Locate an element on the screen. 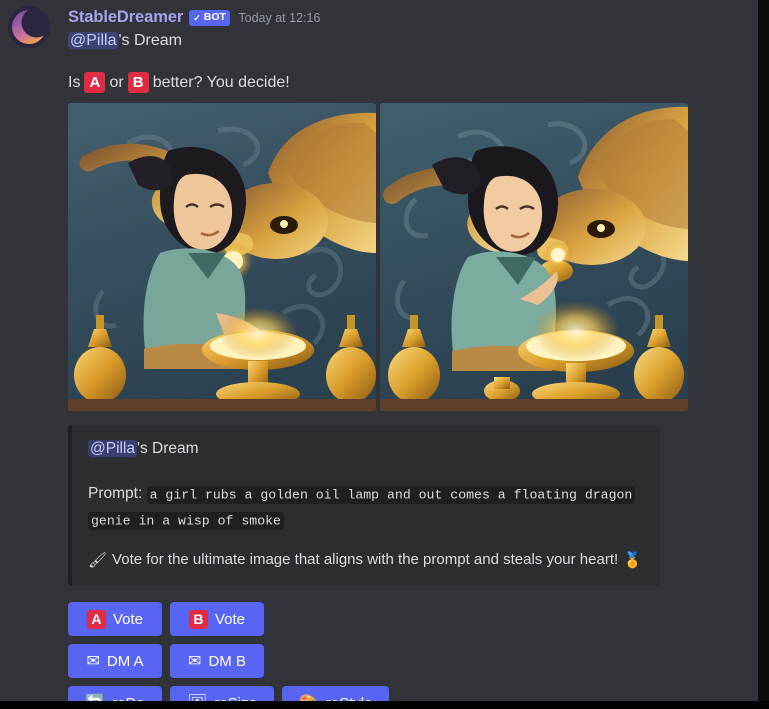 Image resolution: width=769 pixels, height=709 pixels. message-title-suffix: 's Dream is located at coordinates (150, 40).